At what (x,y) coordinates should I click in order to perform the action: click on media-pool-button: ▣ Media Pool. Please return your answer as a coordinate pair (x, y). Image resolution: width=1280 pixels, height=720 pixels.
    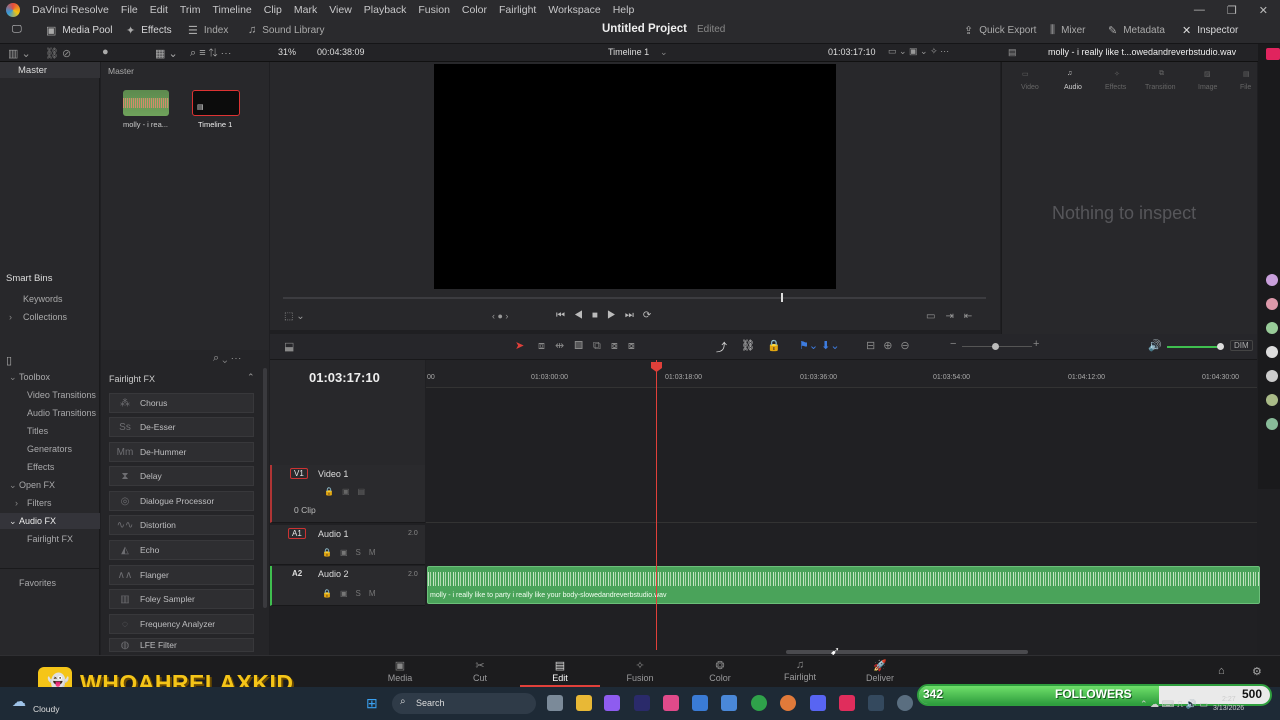
    Looking at the image, I should click on (79, 30).